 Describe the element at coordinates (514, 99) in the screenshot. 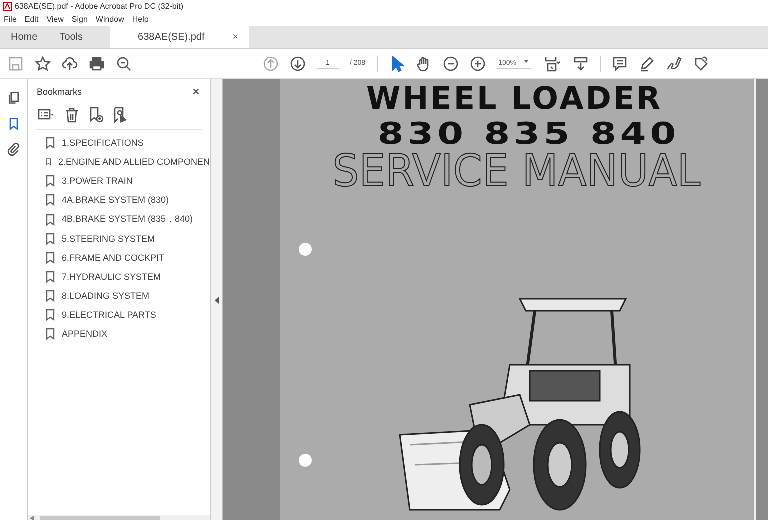

I see `document-heading: WHEEL LOADER` at that location.